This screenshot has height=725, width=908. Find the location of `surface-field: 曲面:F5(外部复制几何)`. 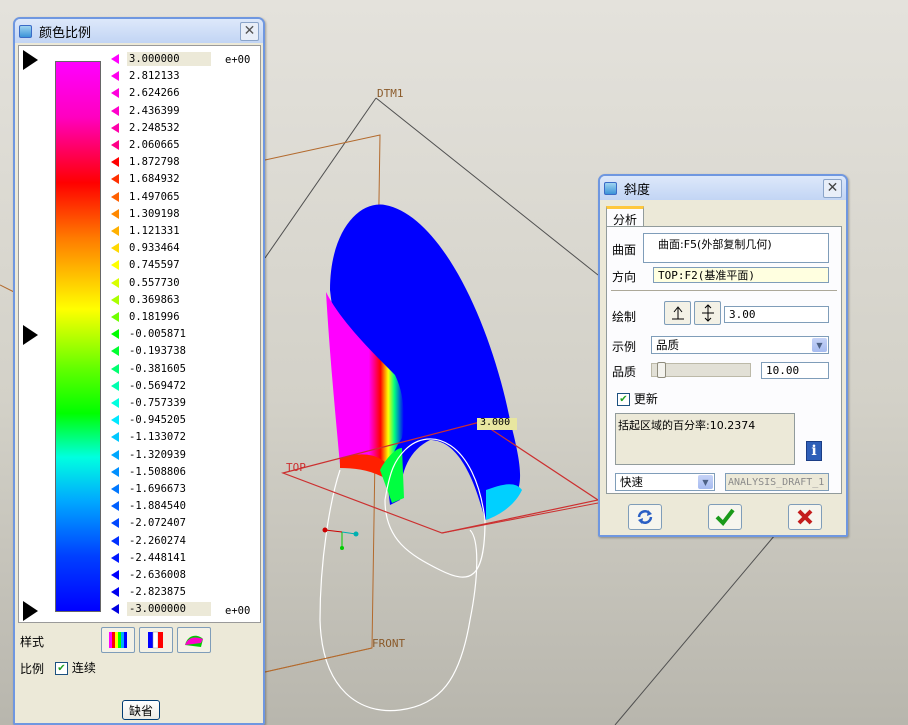

surface-field: 曲面:F5(外部复制几何) is located at coordinates (736, 248).